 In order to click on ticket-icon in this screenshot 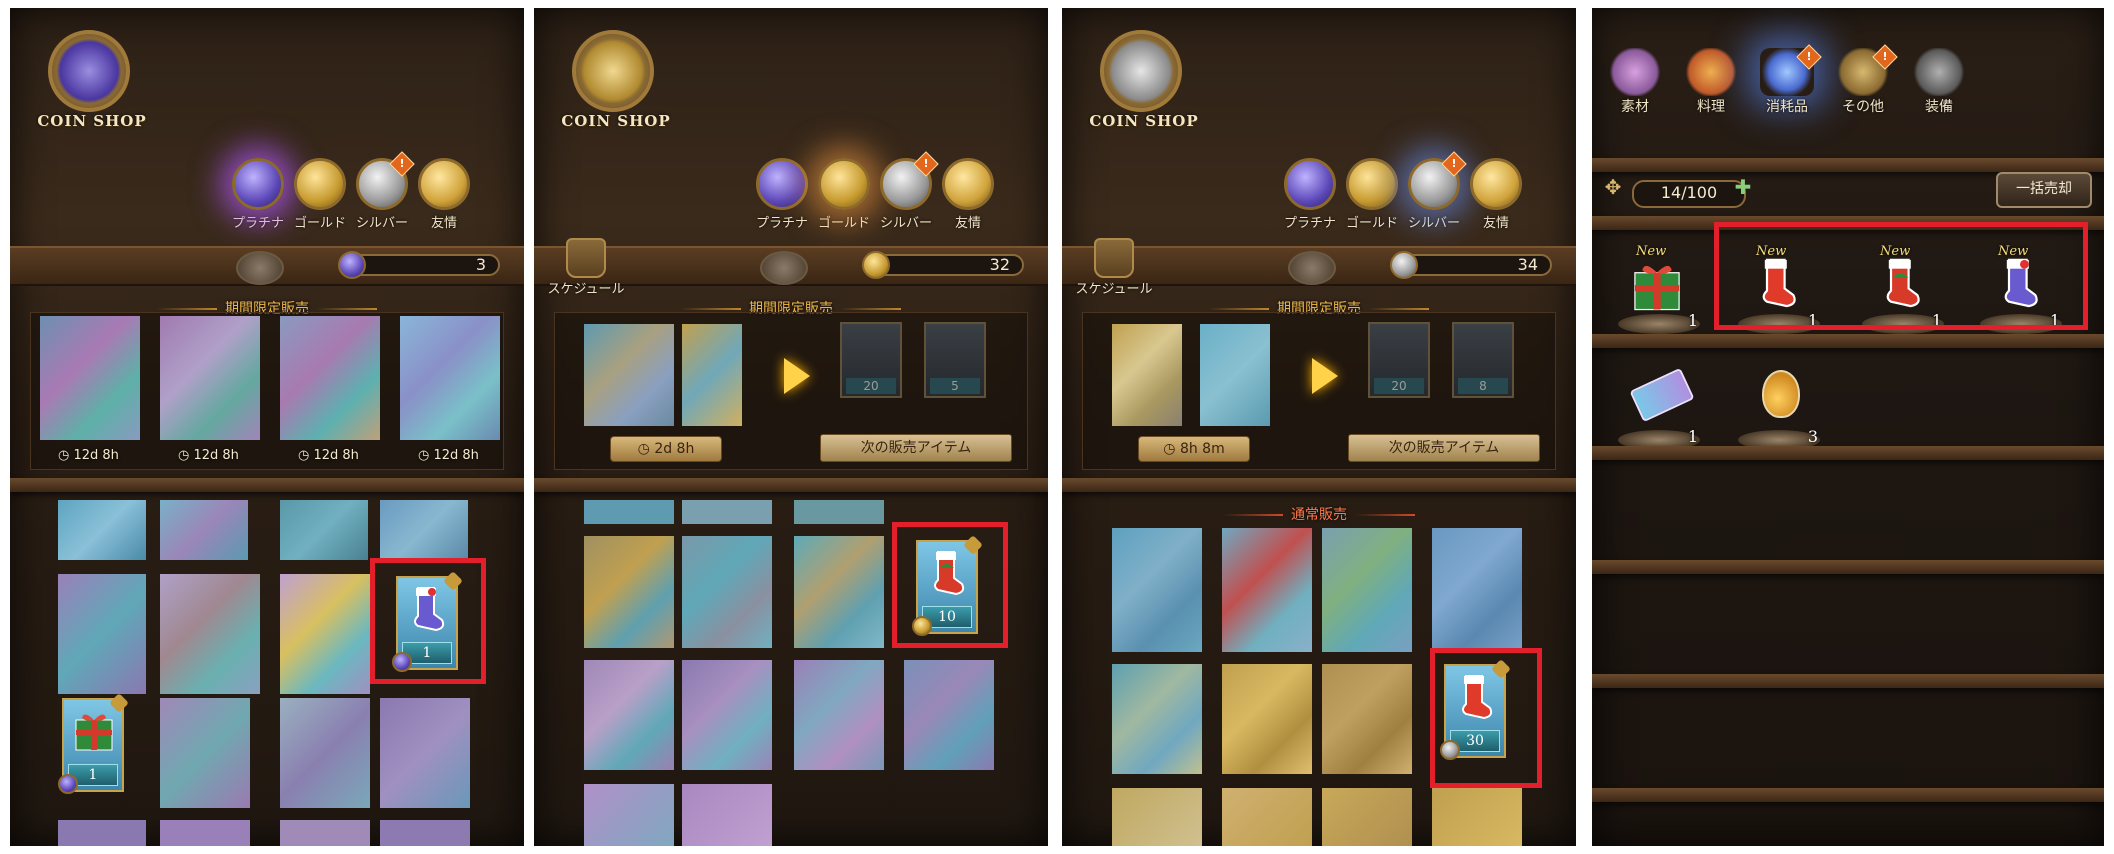, I will do `click(1662, 395)`.